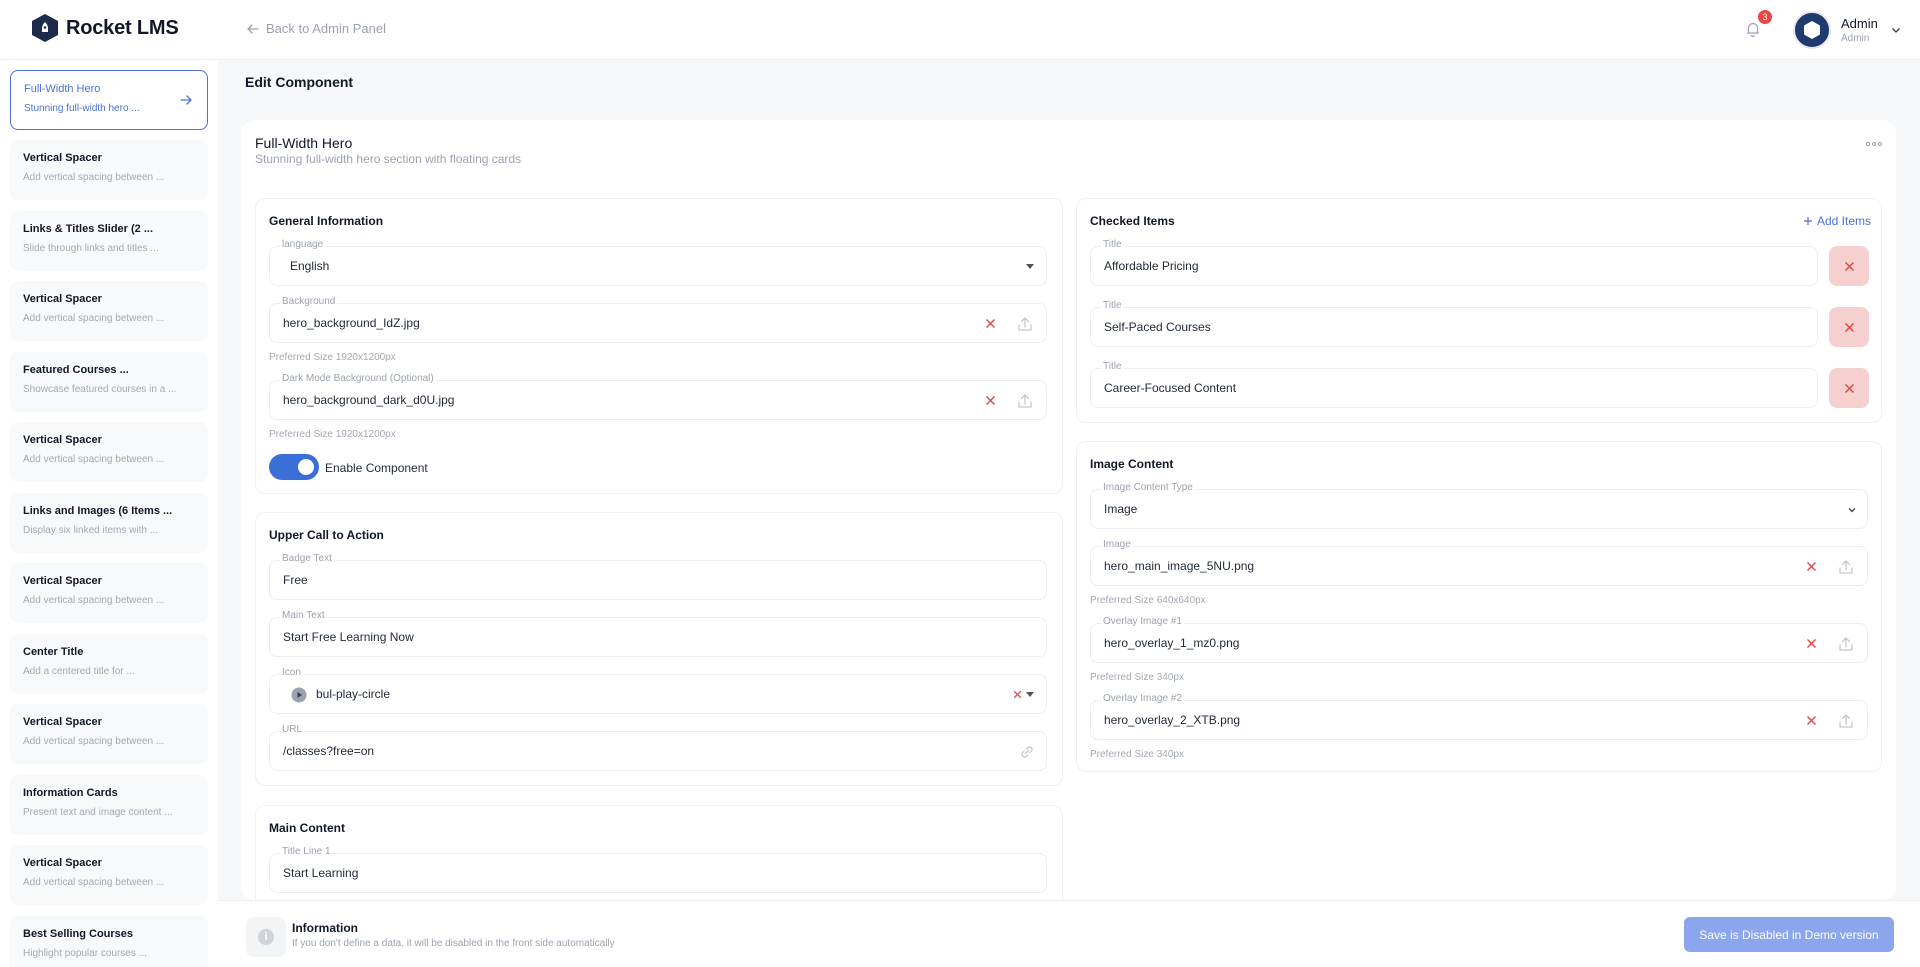  I want to click on more-options-icon, so click(1874, 144).